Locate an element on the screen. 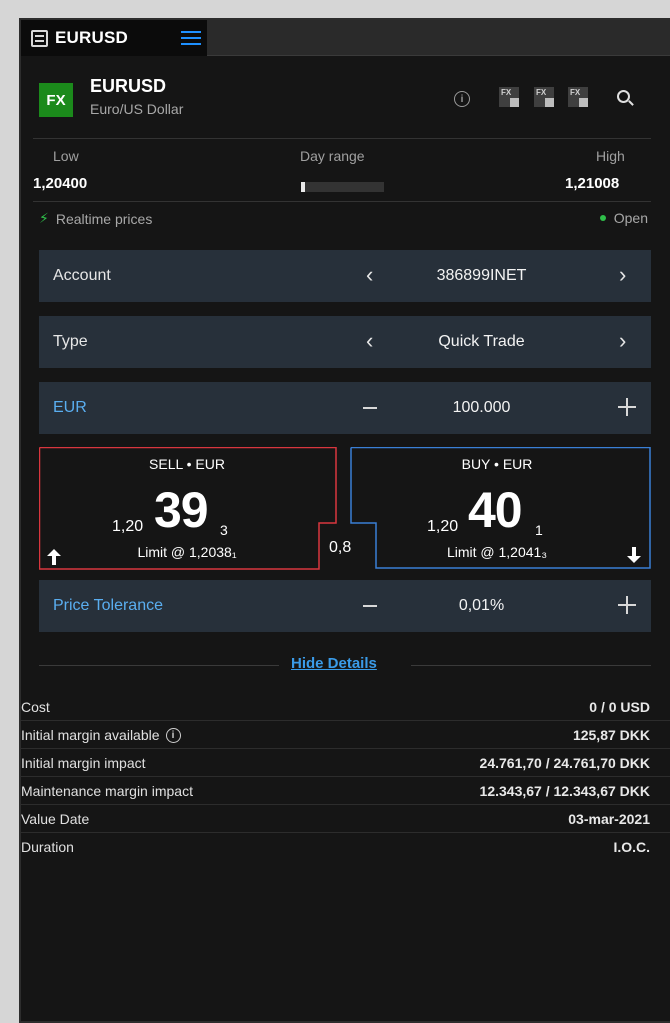  sell-price-big: 39 is located at coordinates (181, 510).